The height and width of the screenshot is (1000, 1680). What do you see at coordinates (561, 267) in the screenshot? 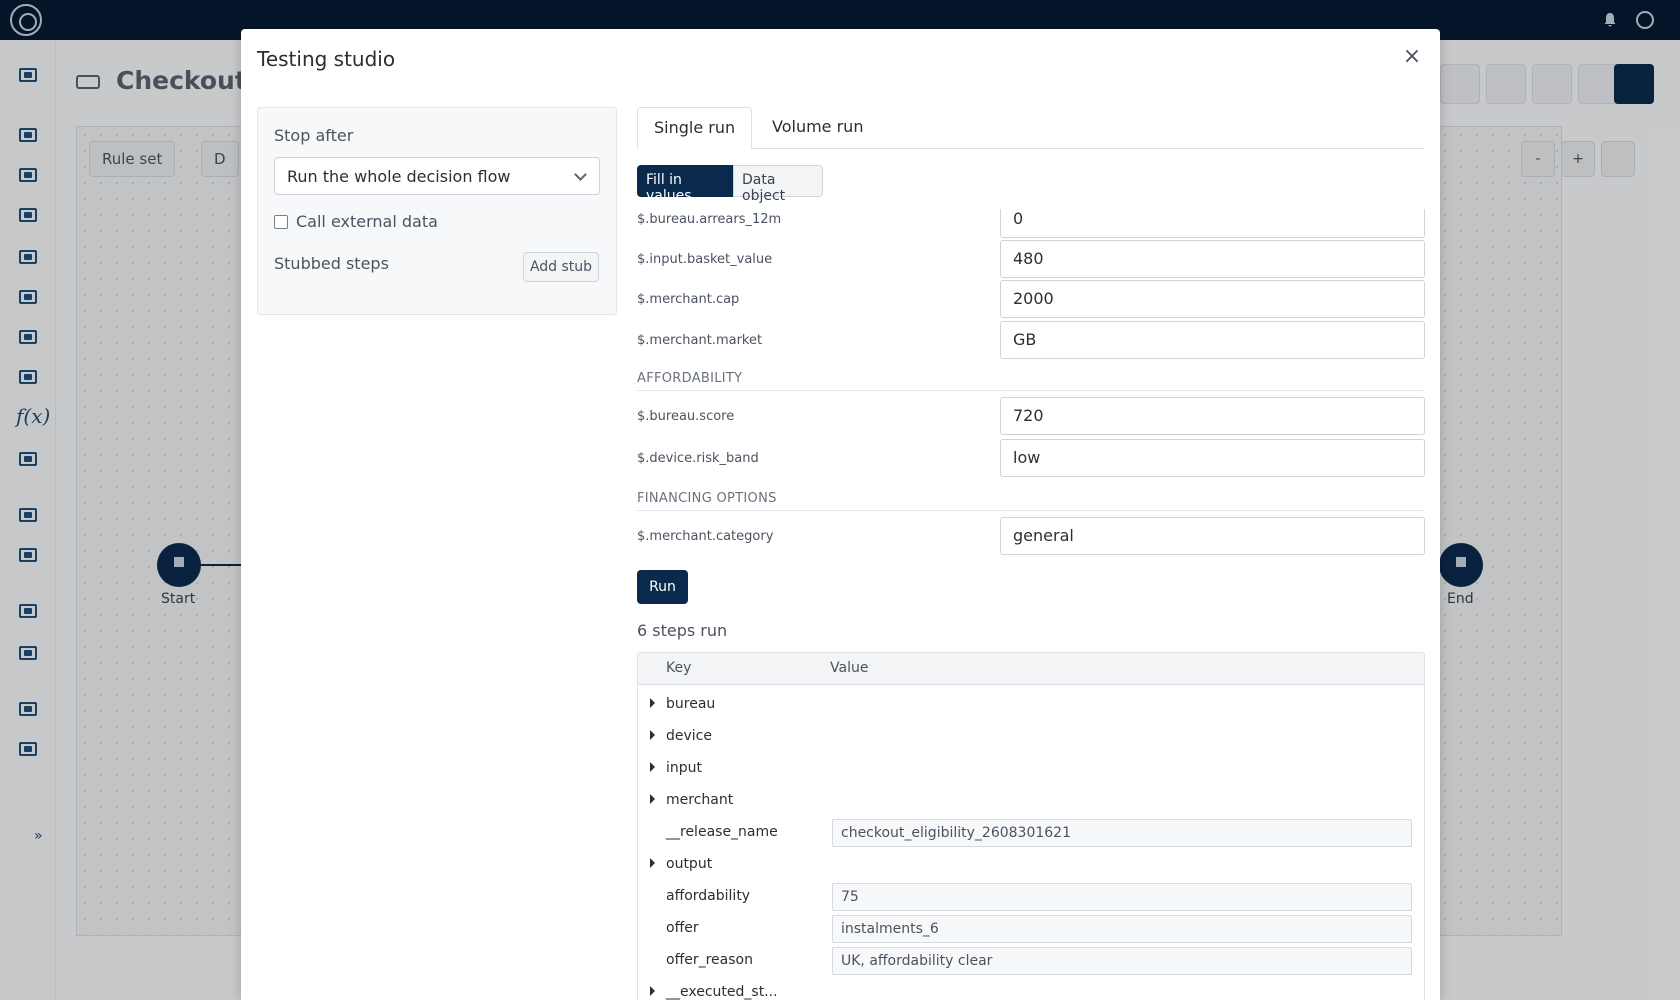
I see `add-stub-button: Add stub` at bounding box center [561, 267].